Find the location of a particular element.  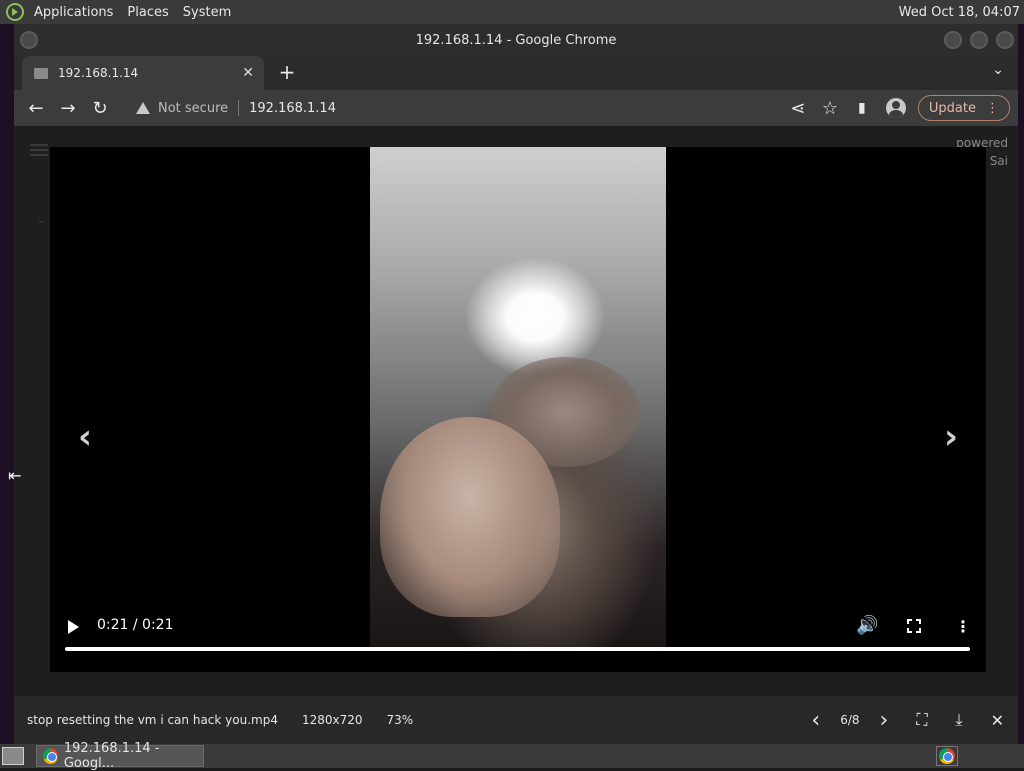

chrome-logo-icon is located at coordinates (947, 756).